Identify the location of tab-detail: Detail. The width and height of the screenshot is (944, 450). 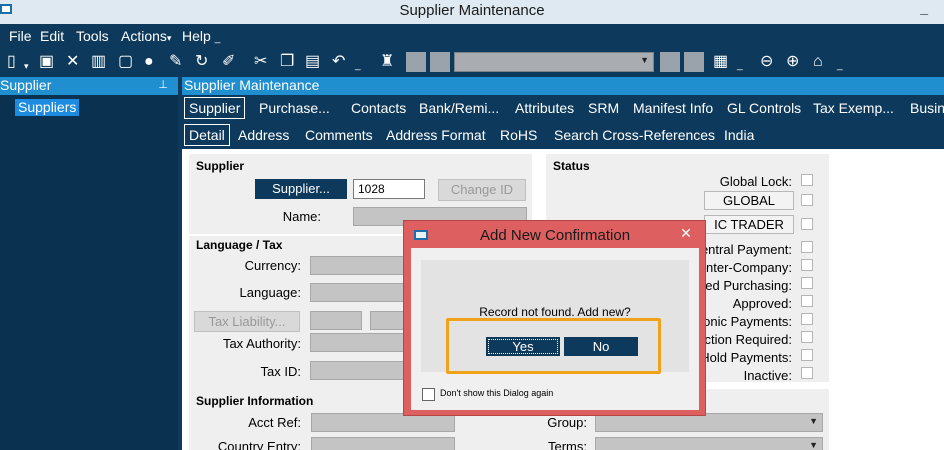
(207, 135).